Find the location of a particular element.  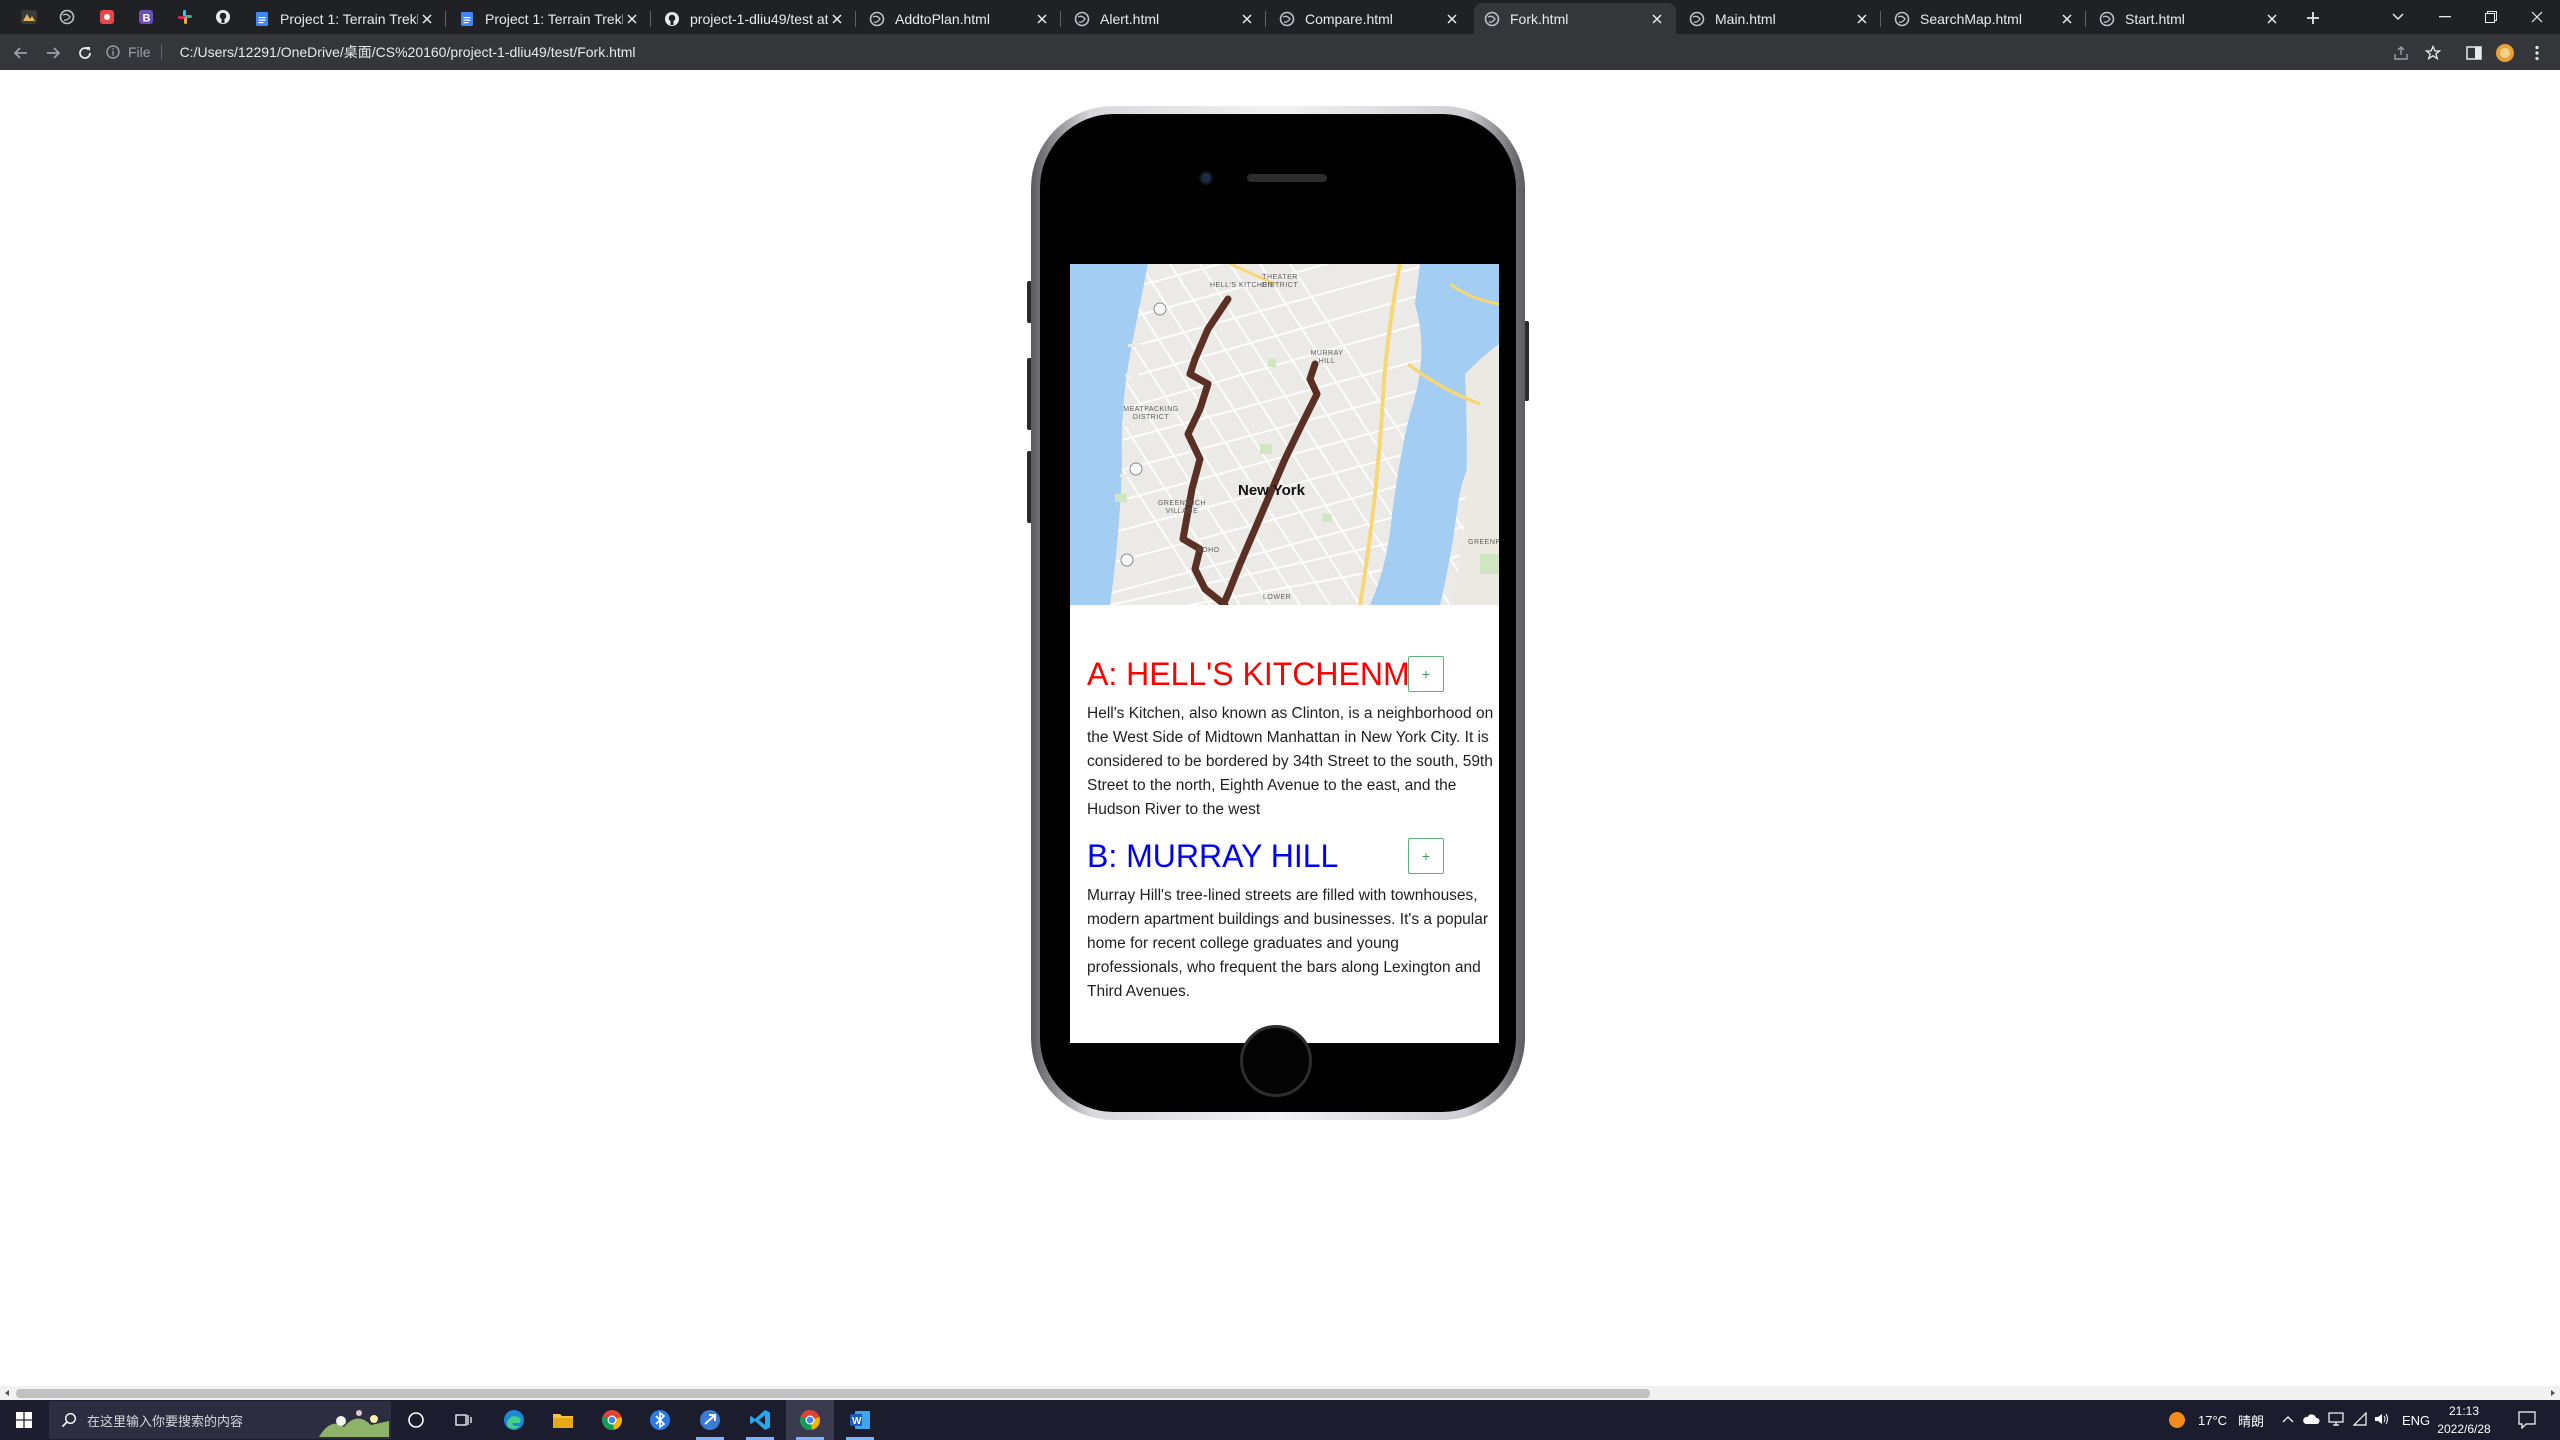

tab-label: Main.html is located at coordinates (1745, 18).